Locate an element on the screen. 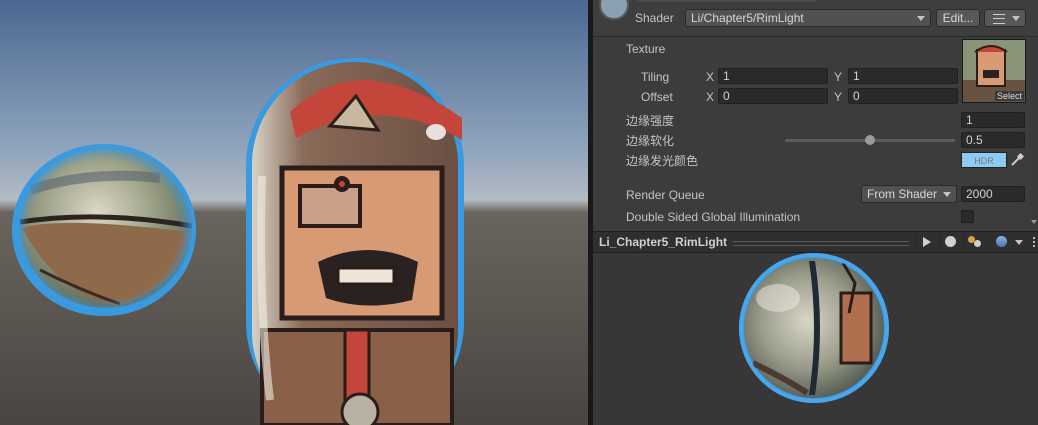 This screenshot has width=1038, height=425. eyedropper-icon is located at coordinates (1017, 160).